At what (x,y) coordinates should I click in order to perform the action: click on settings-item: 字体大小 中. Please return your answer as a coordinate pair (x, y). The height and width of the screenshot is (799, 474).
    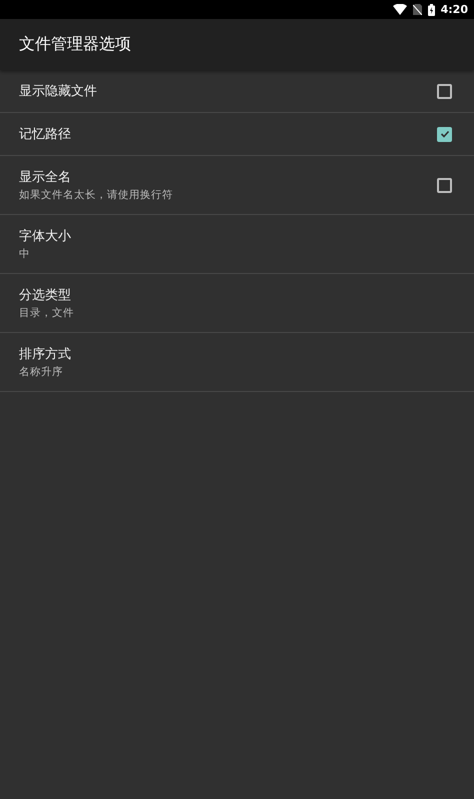
    Looking at the image, I should click on (237, 244).